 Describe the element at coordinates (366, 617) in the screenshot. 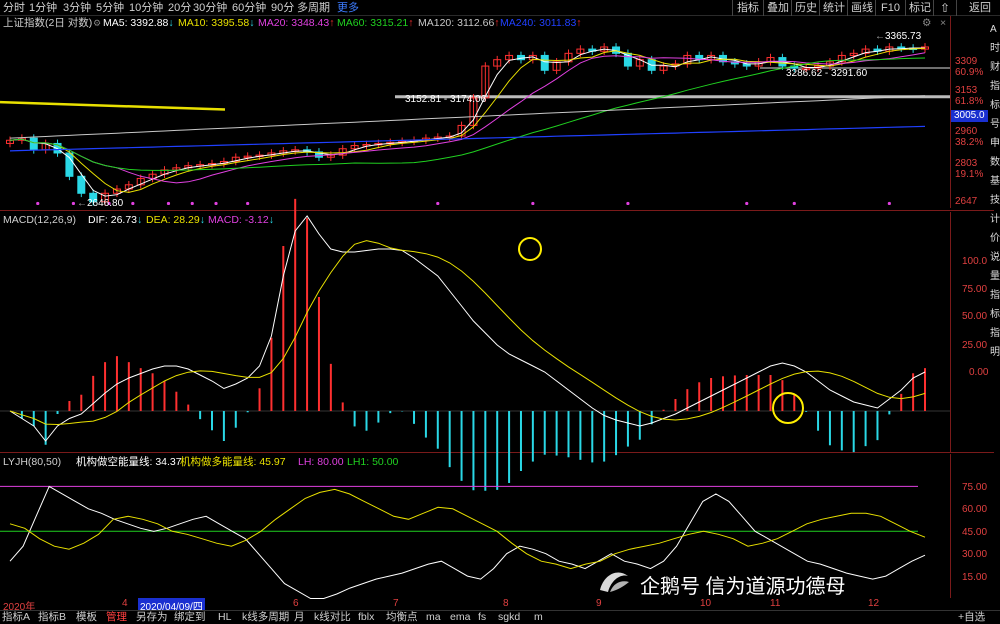

I see `bottom-tab: fblx` at that location.